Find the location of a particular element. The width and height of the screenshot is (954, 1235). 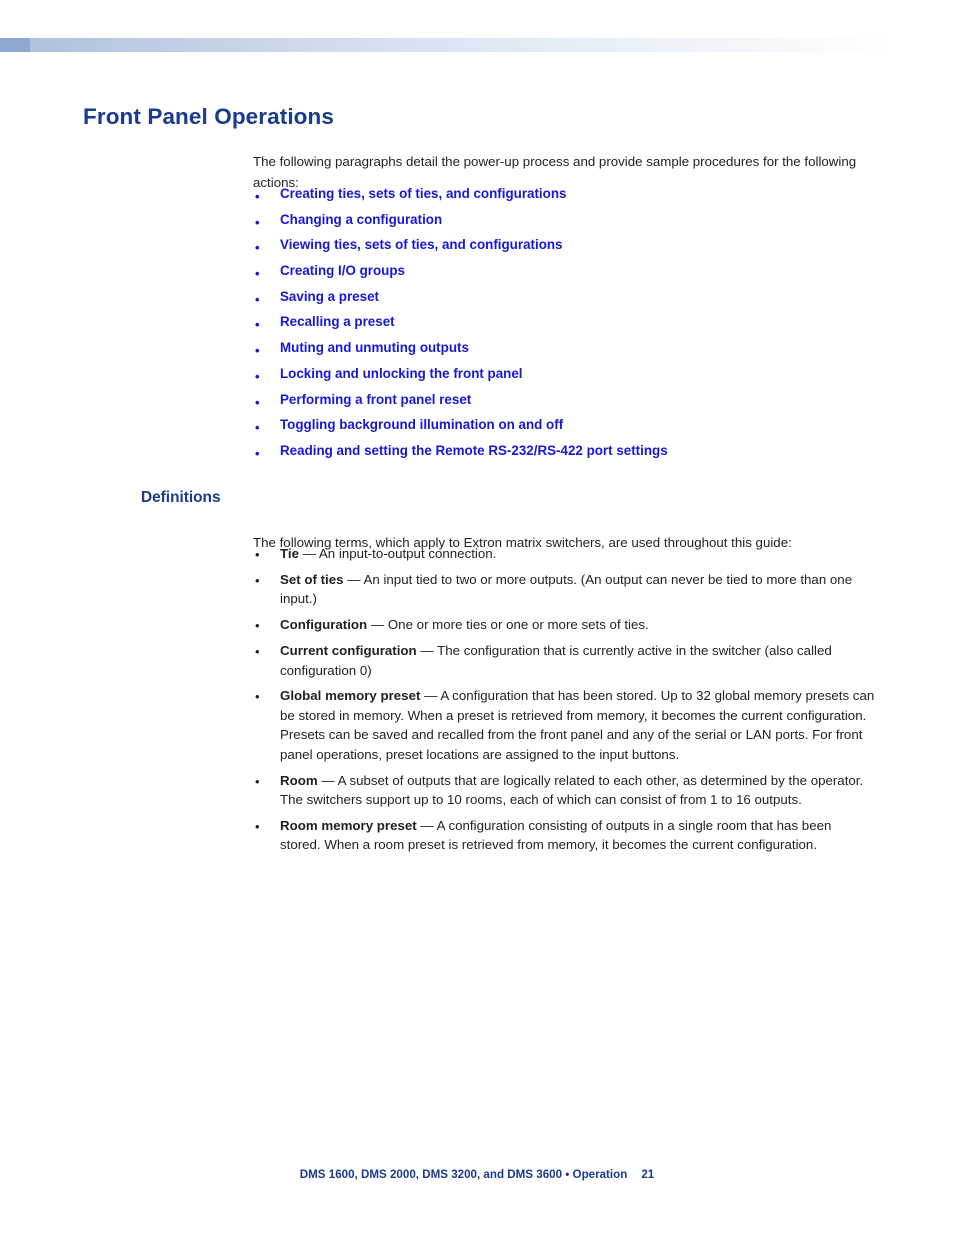

link-front-panel-reset: Performing a front panel reset is located at coordinates (375, 399).